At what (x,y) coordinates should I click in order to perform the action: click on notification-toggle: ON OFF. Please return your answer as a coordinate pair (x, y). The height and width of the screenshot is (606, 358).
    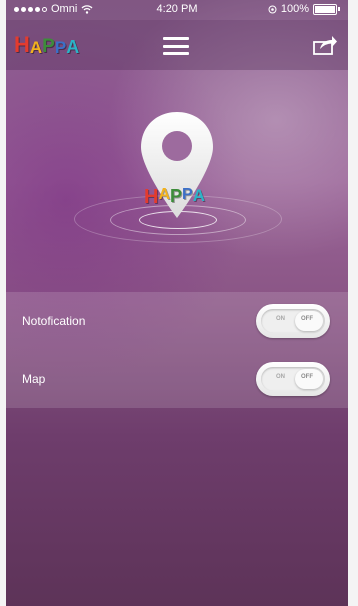
    Looking at the image, I should click on (293, 321).